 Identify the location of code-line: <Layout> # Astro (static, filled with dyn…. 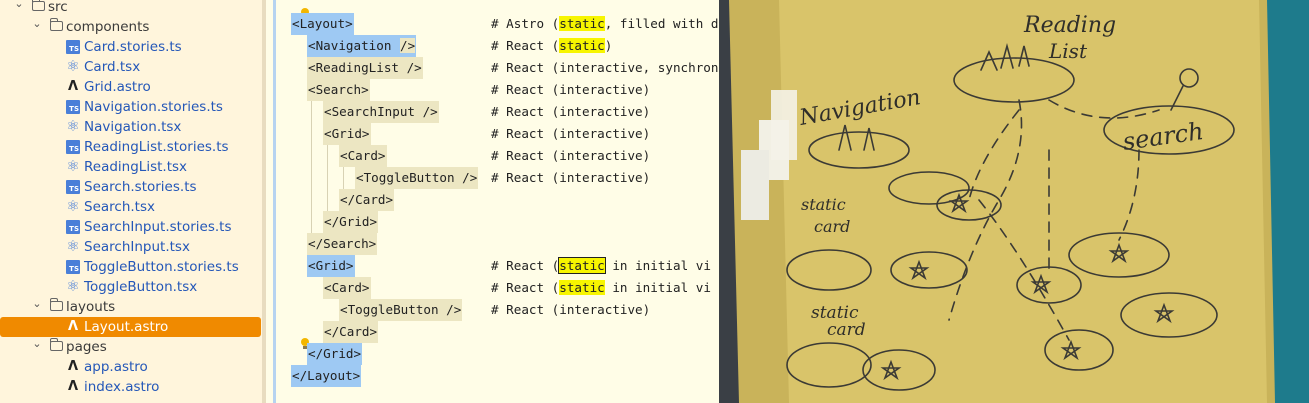
(492, 24).